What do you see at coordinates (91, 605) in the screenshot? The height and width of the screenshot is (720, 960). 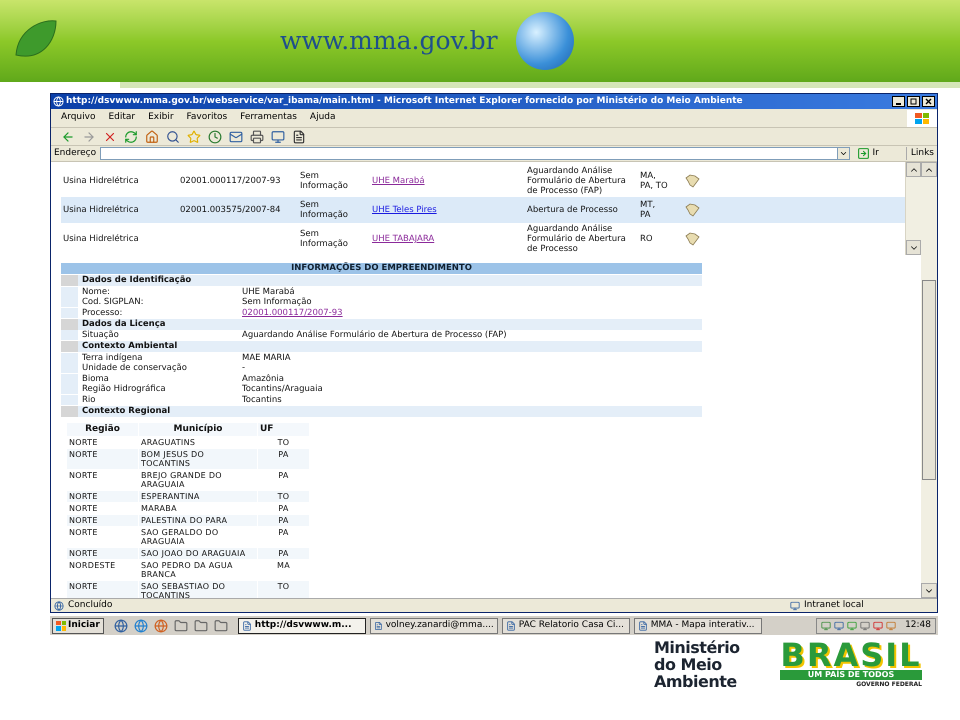 I see `status-text: Concluído` at bounding box center [91, 605].